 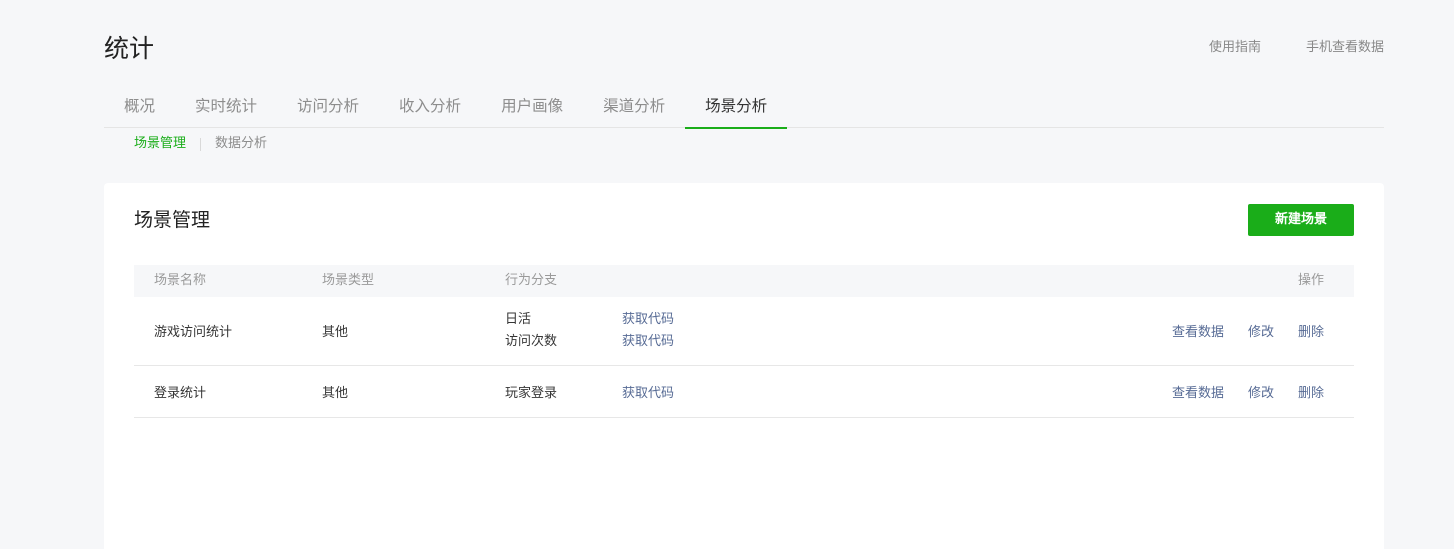 I want to click on tab-realtime-stats: 实时统计, so click(x=226, y=108).